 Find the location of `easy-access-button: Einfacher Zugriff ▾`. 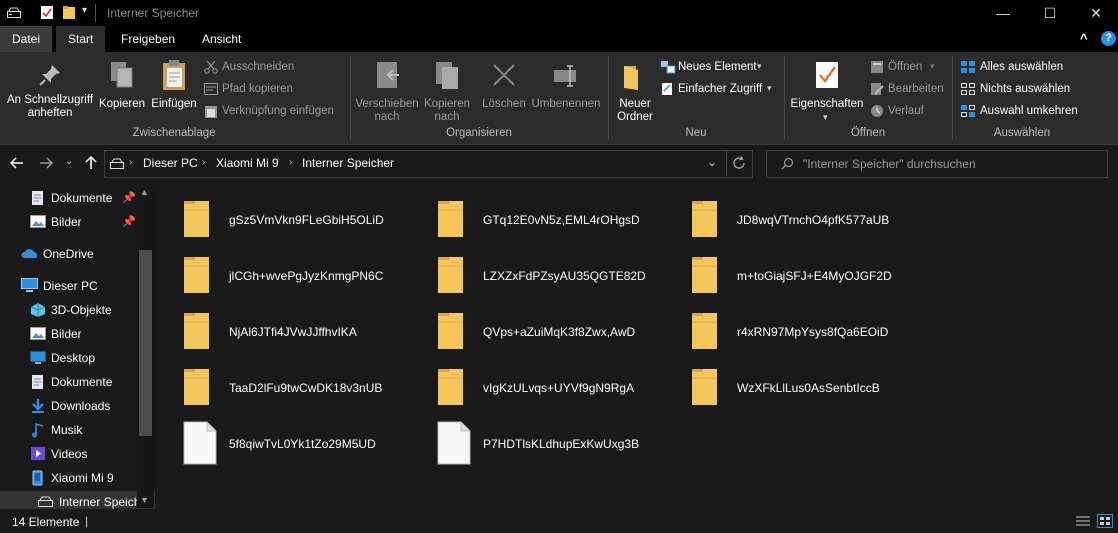

easy-access-button: Einfacher Zugriff ▾ is located at coordinates (719, 91).